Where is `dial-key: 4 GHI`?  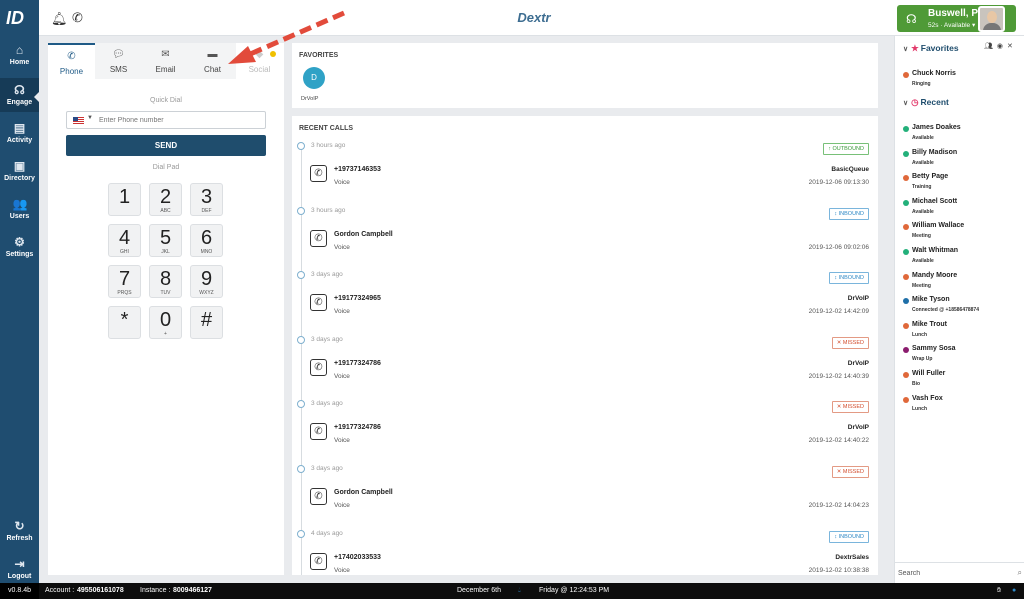
dial-key: 4 GHI is located at coordinates (124, 240).